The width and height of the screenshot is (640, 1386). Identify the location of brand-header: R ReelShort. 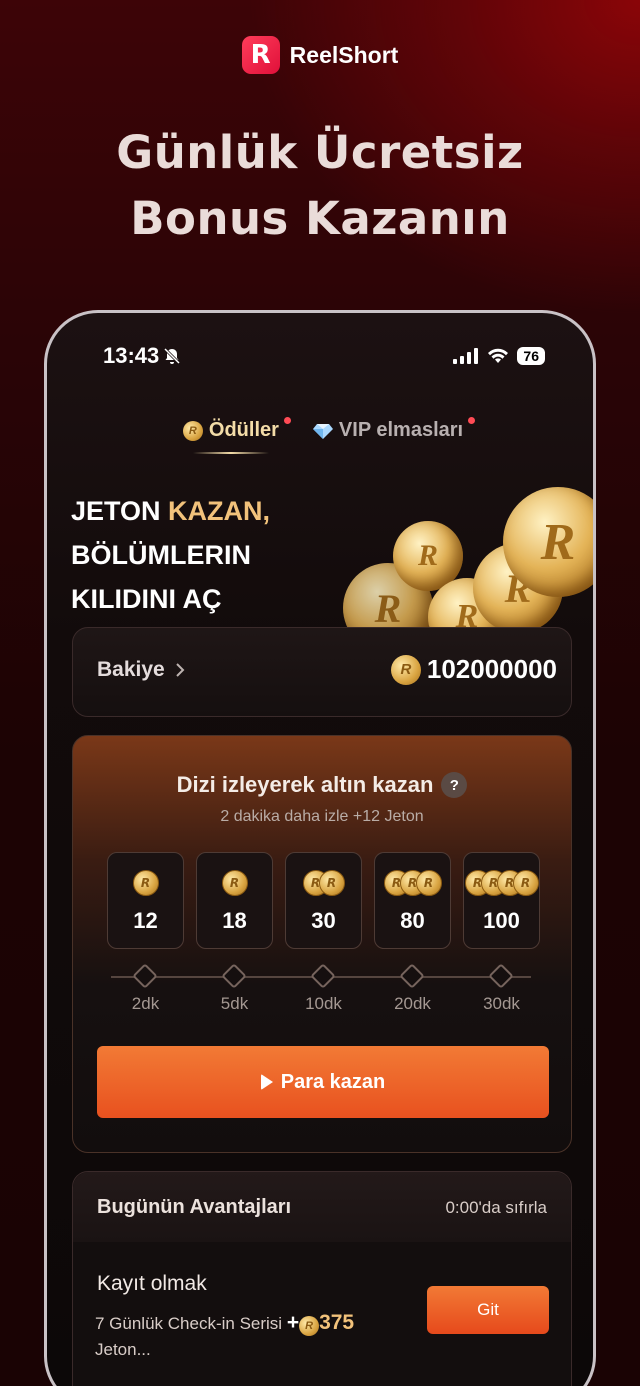
(320, 55).